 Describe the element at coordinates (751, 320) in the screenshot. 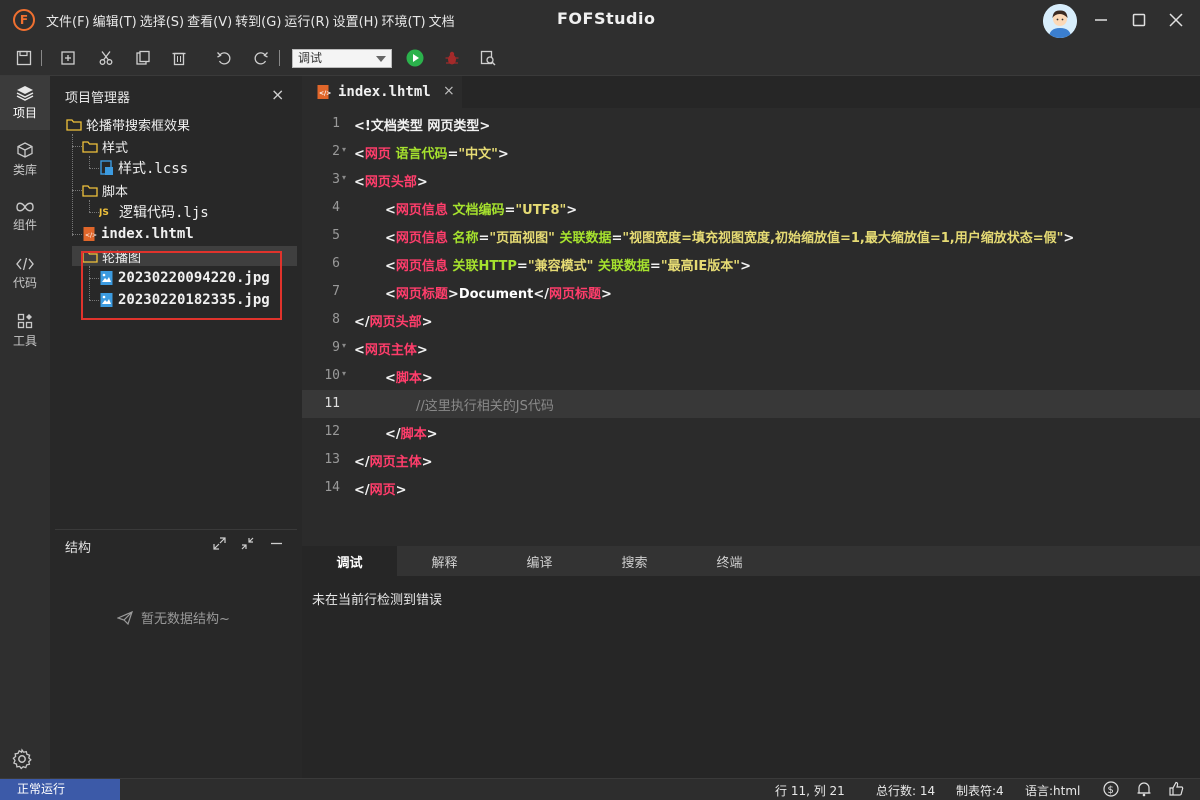

I see `code-line: 8 </网页头部>` at that location.